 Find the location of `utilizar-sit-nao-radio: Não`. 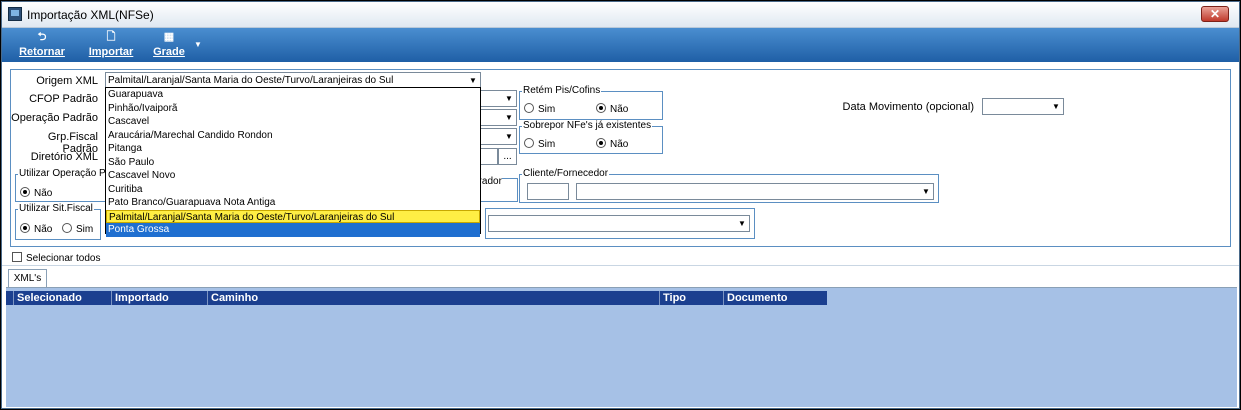

utilizar-sit-nao-radio: Não is located at coordinates (36, 229).